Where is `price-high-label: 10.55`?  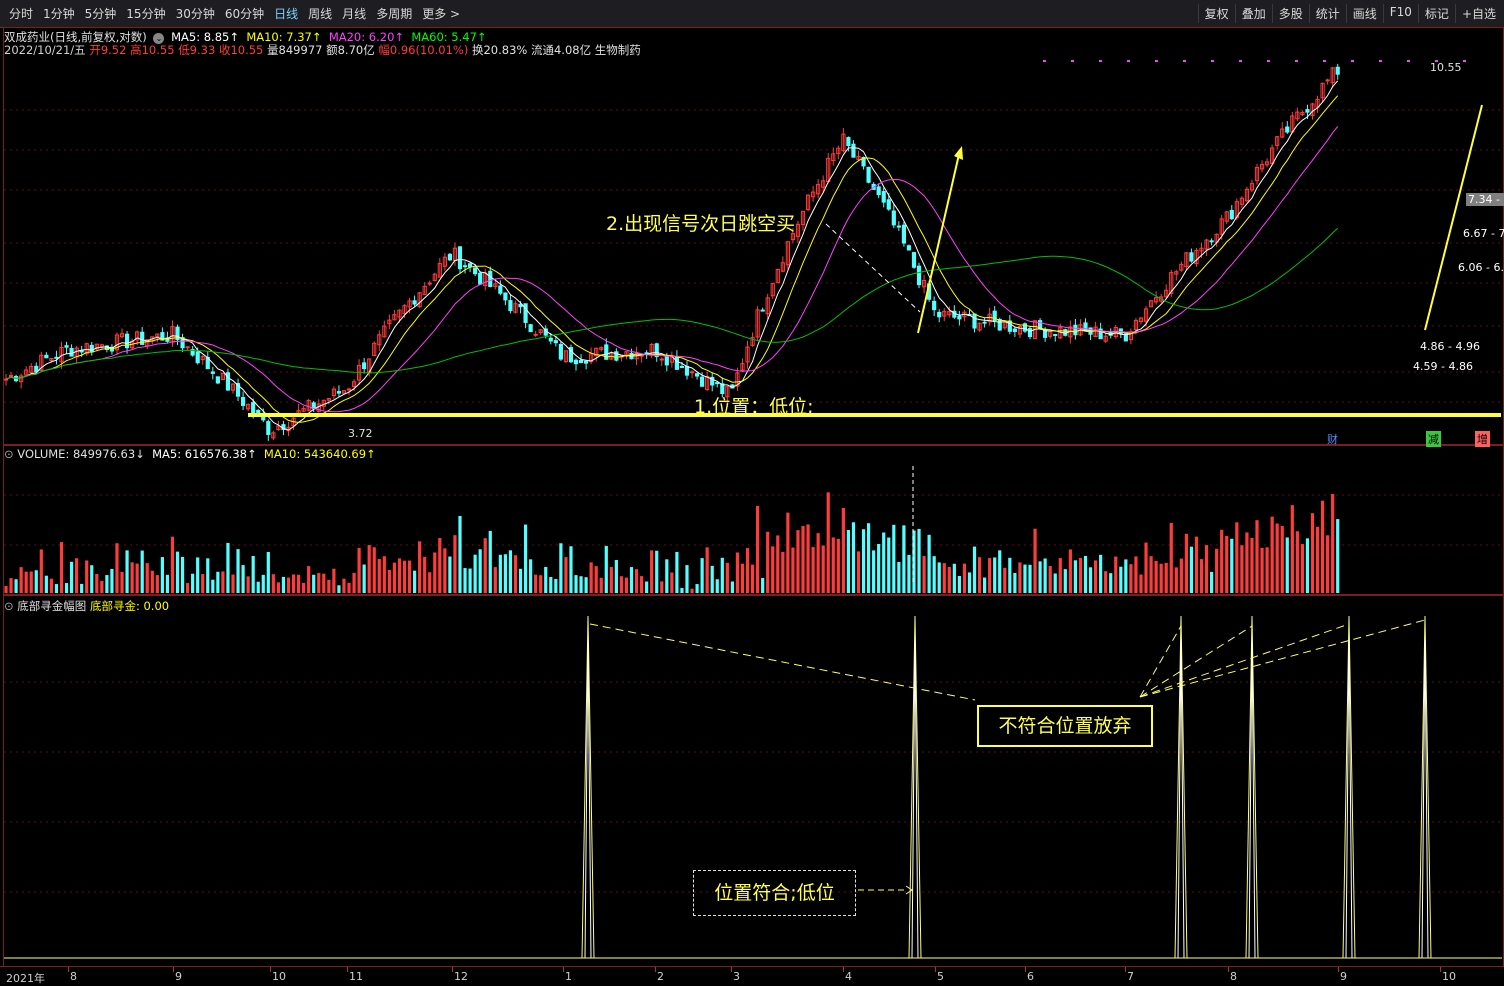 price-high-label: 10.55 is located at coordinates (1446, 67).